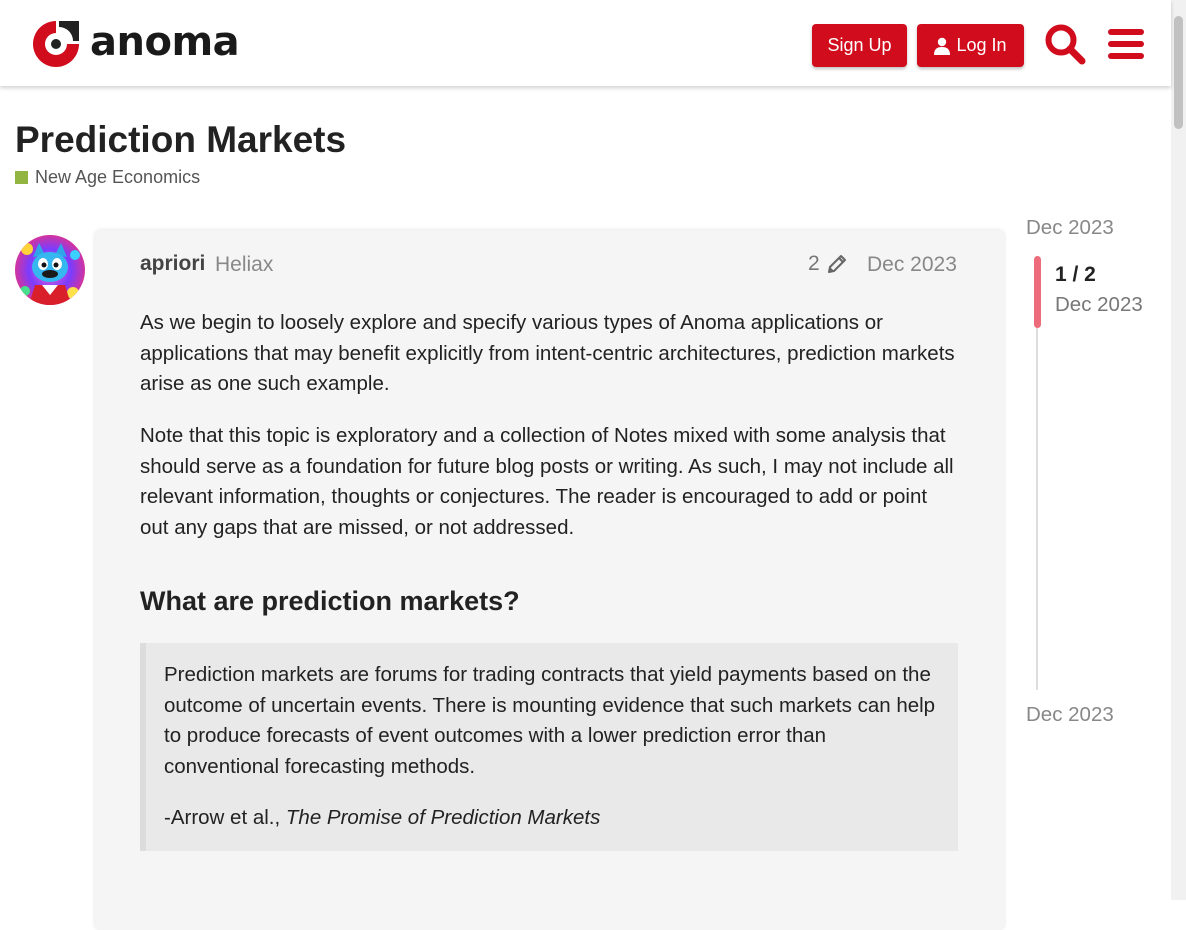  What do you see at coordinates (180, 140) in the screenshot?
I see `topic-title: Prediction Markets` at bounding box center [180, 140].